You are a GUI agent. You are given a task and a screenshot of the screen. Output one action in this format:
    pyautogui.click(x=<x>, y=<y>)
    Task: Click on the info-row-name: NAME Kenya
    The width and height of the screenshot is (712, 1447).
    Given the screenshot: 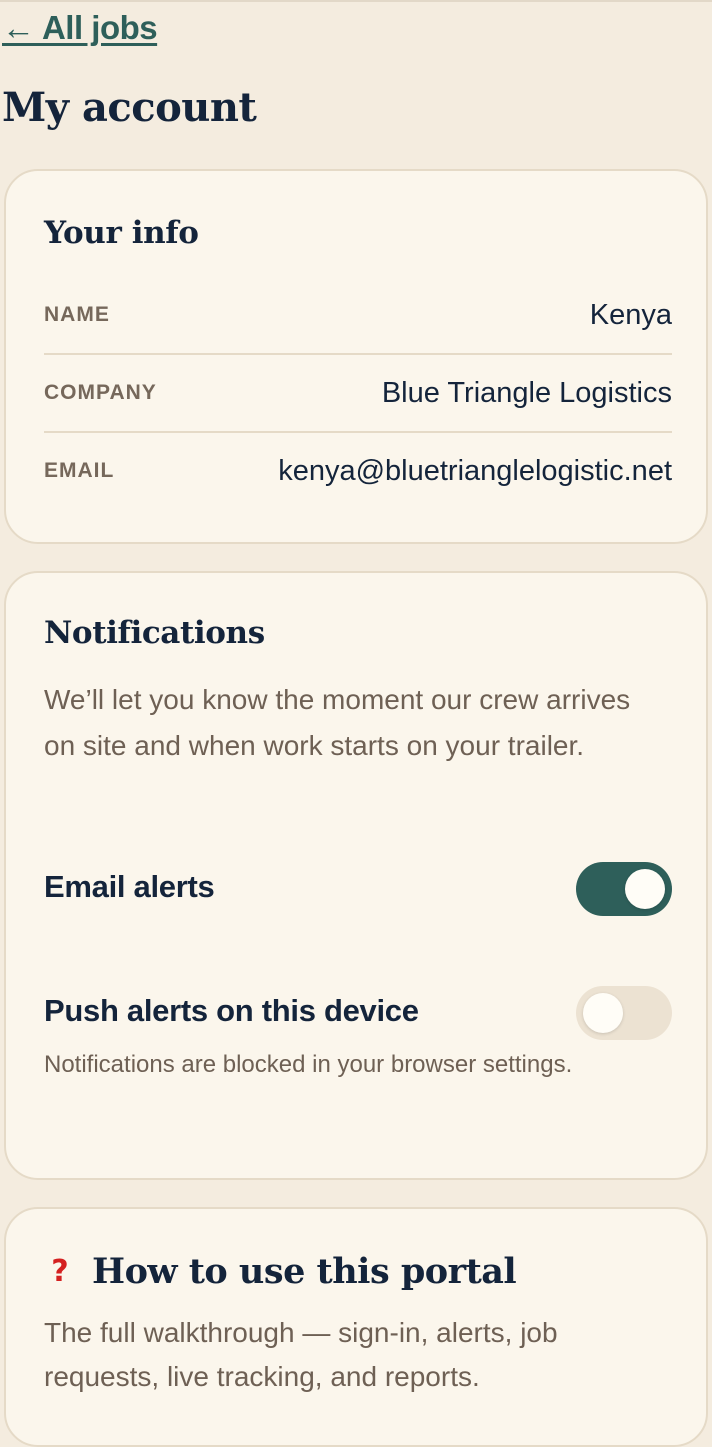 What is the action you would take?
    pyautogui.click(x=358, y=316)
    